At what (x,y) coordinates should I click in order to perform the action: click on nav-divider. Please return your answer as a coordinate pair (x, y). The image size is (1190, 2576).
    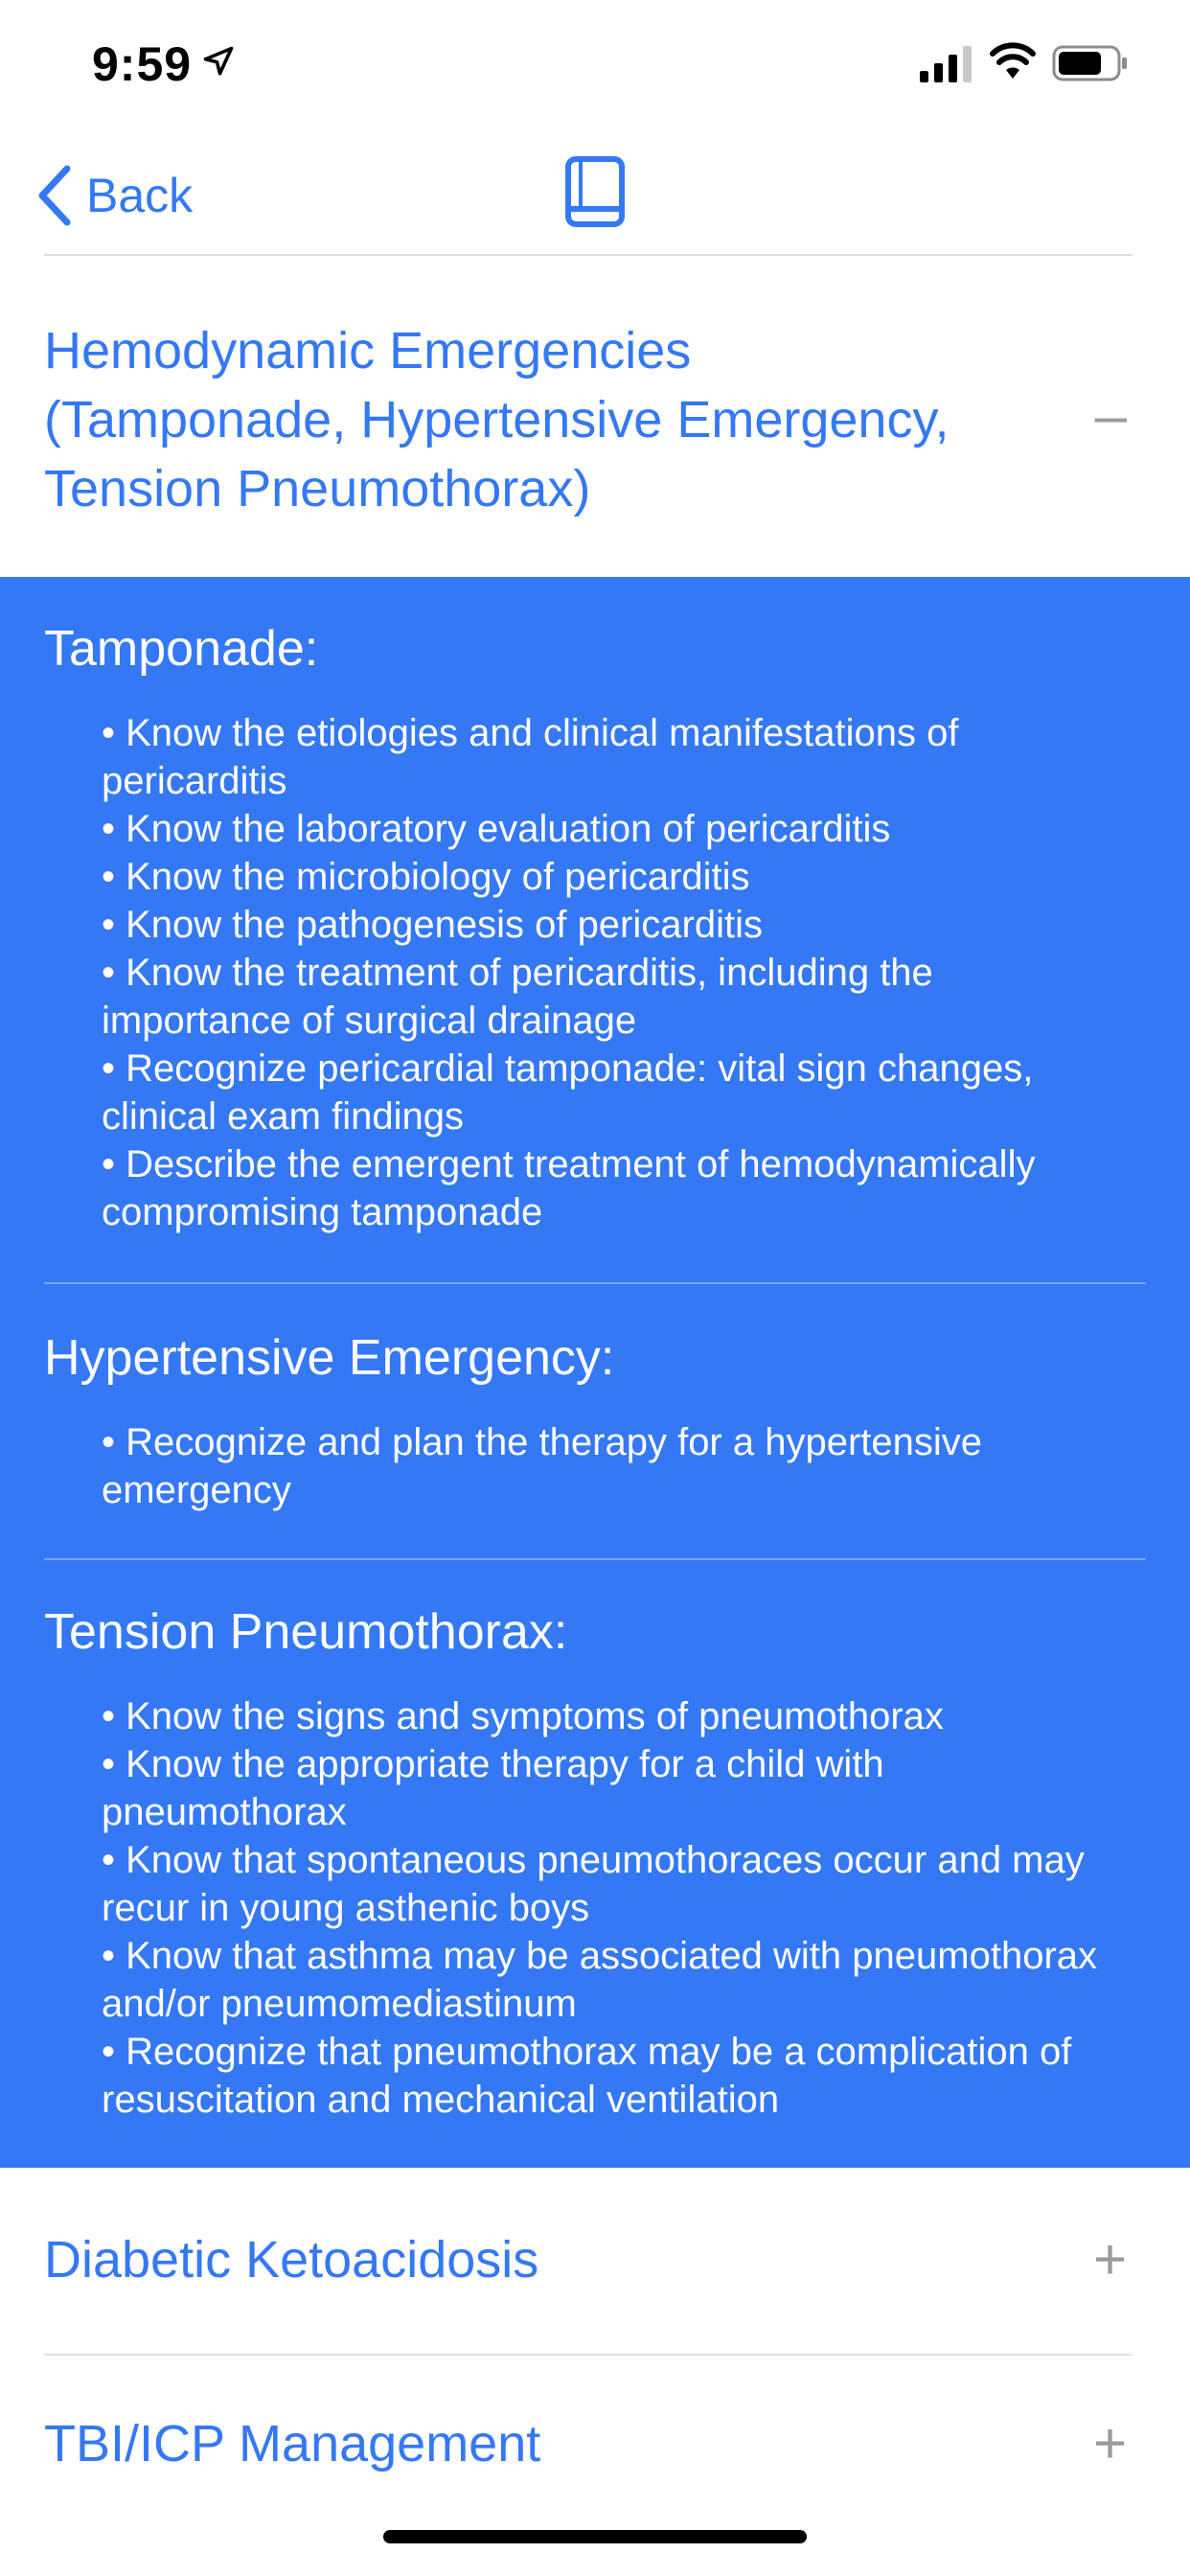
    Looking at the image, I should click on (589, 255).